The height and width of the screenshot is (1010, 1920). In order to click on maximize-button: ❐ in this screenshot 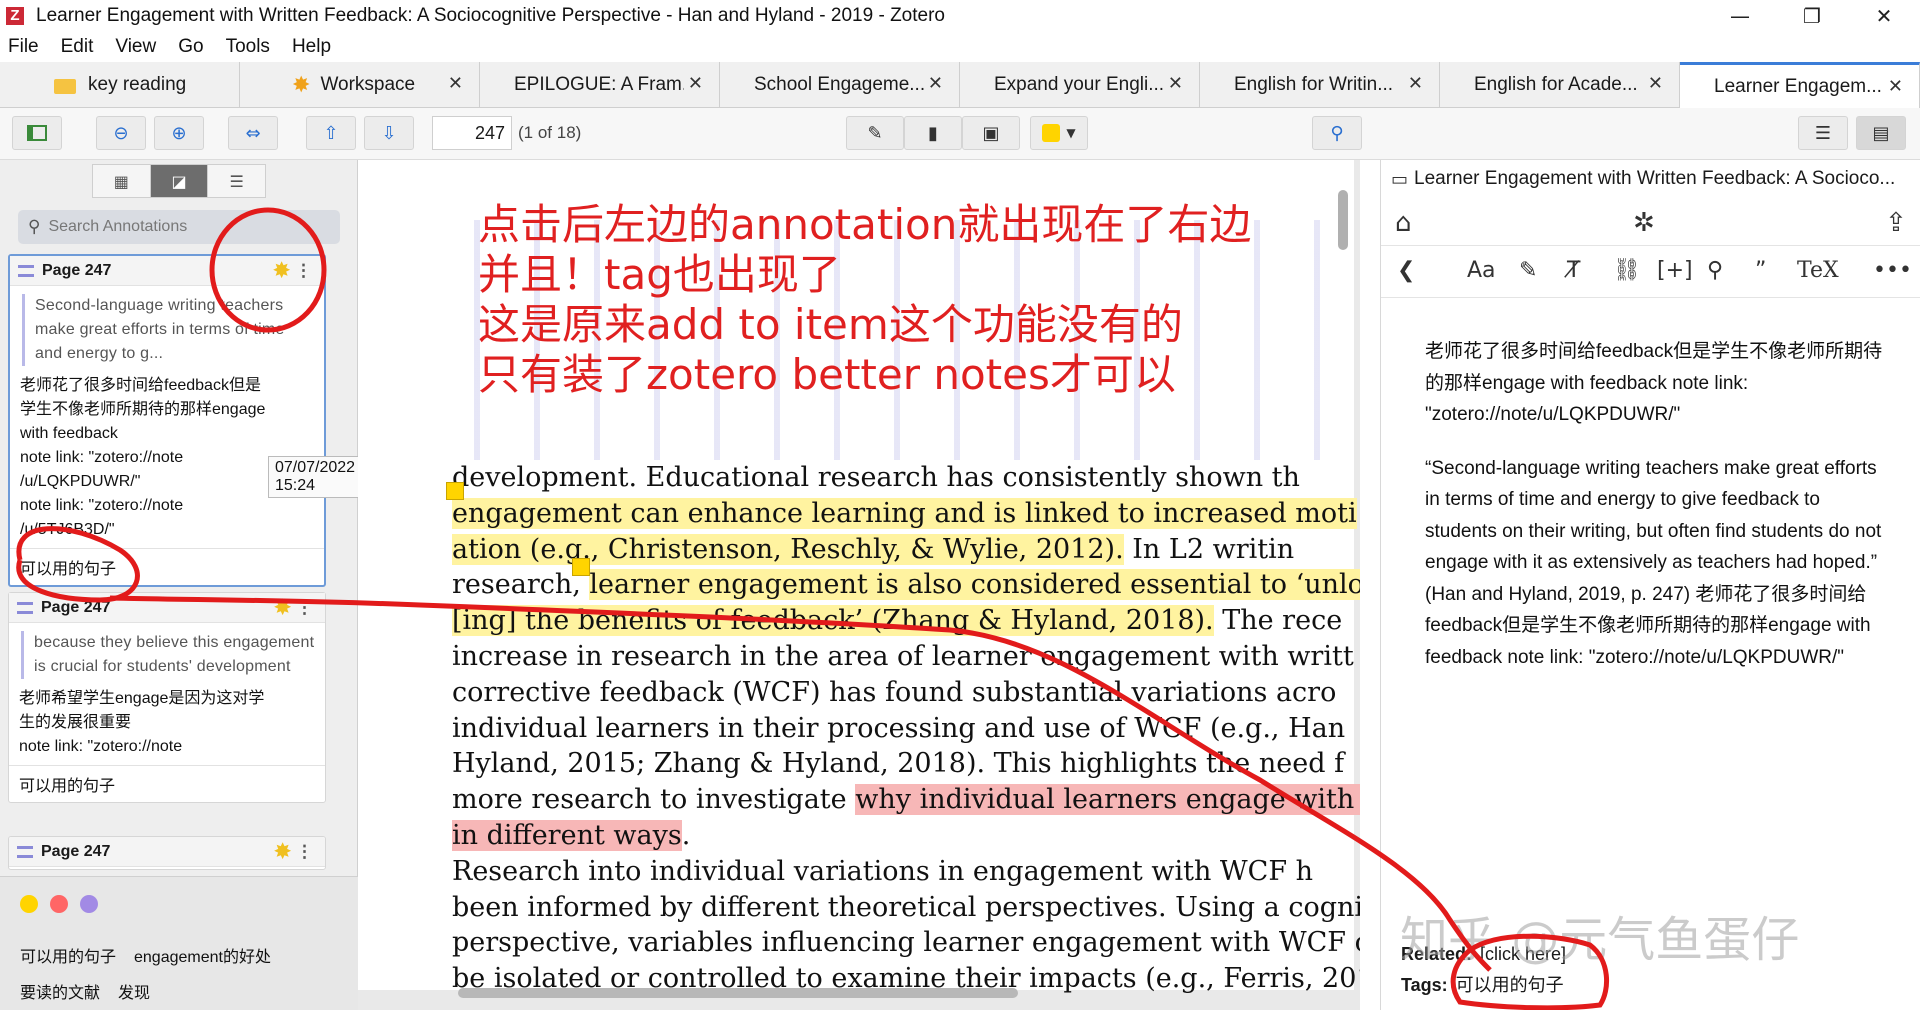, I will do `click(1812, 16)`.